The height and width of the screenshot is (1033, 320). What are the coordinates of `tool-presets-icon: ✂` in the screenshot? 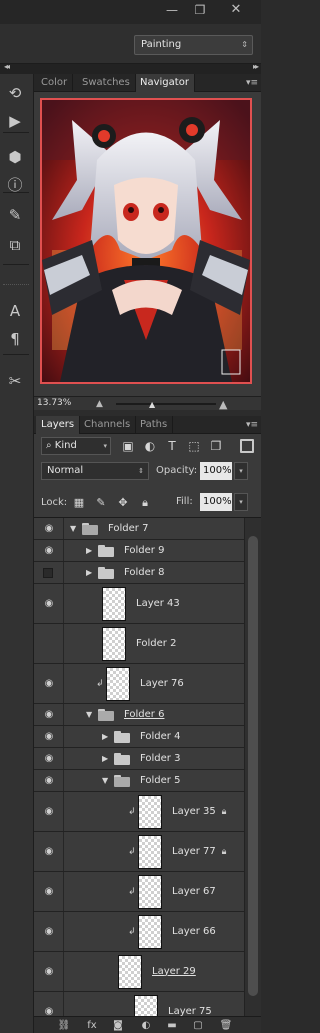 It's located at (15, 381).